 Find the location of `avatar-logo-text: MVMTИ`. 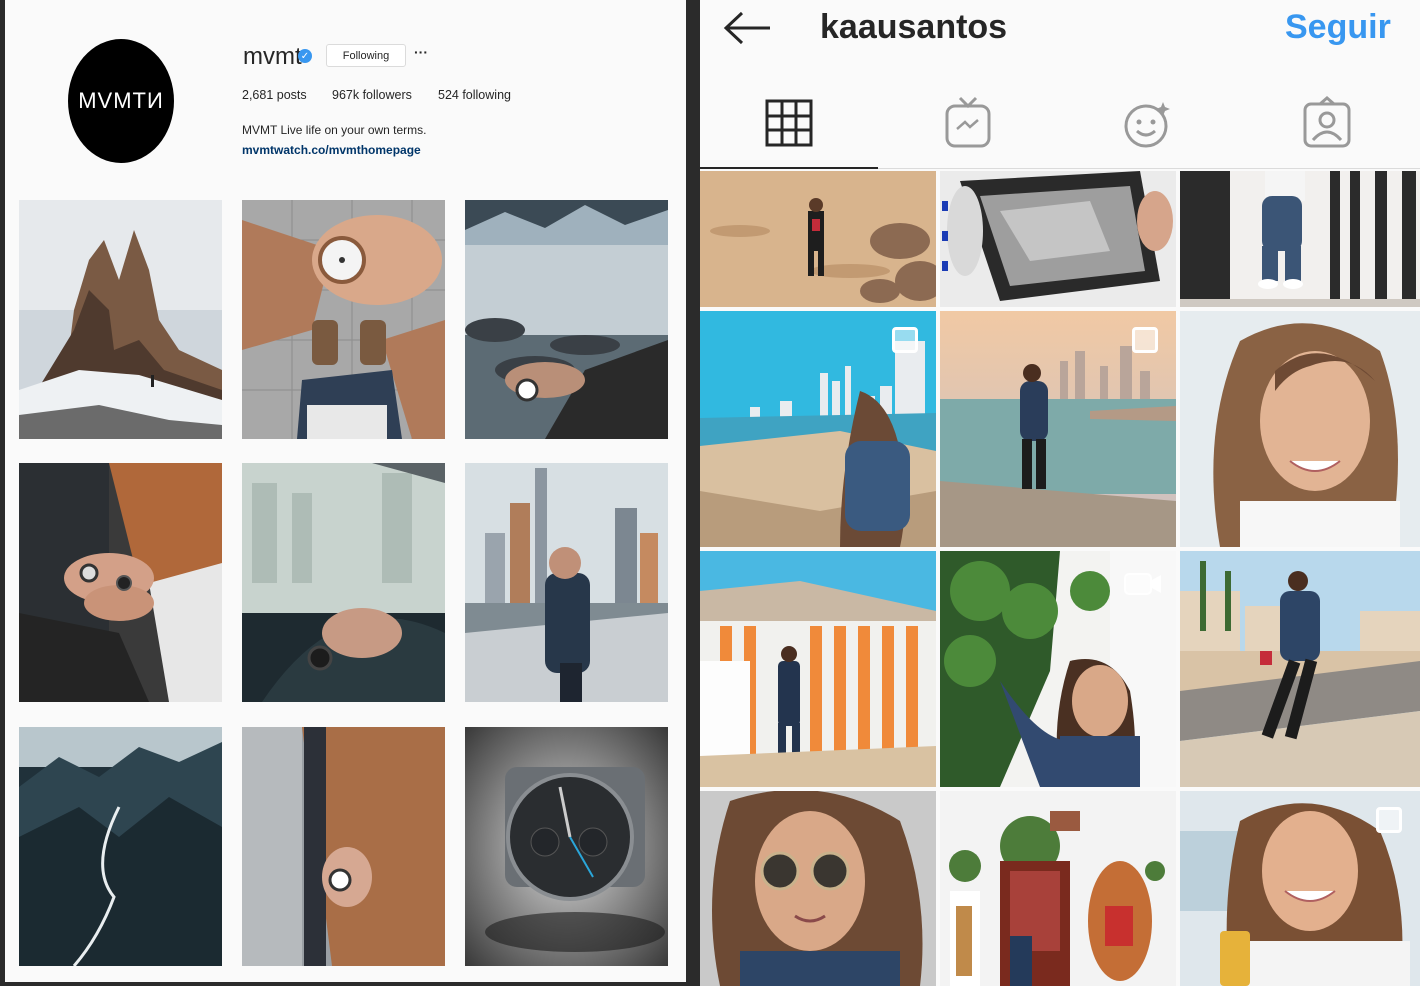

avatar-logo-text: MVMTИ is located at coordinates (121, 100).